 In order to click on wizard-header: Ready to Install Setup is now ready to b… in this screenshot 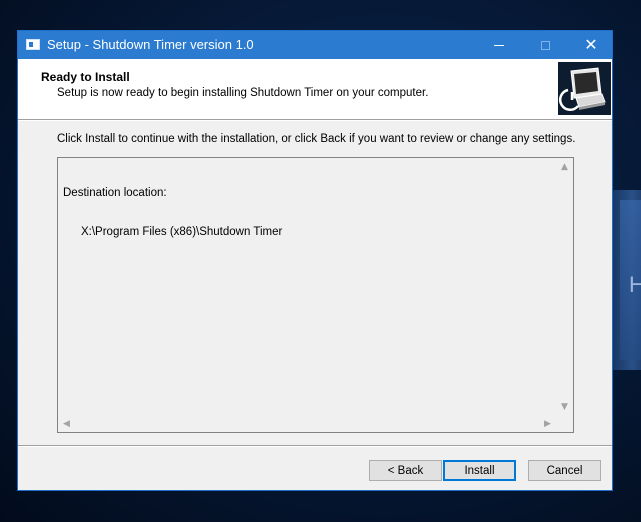, I will do `click(315, 89)`.